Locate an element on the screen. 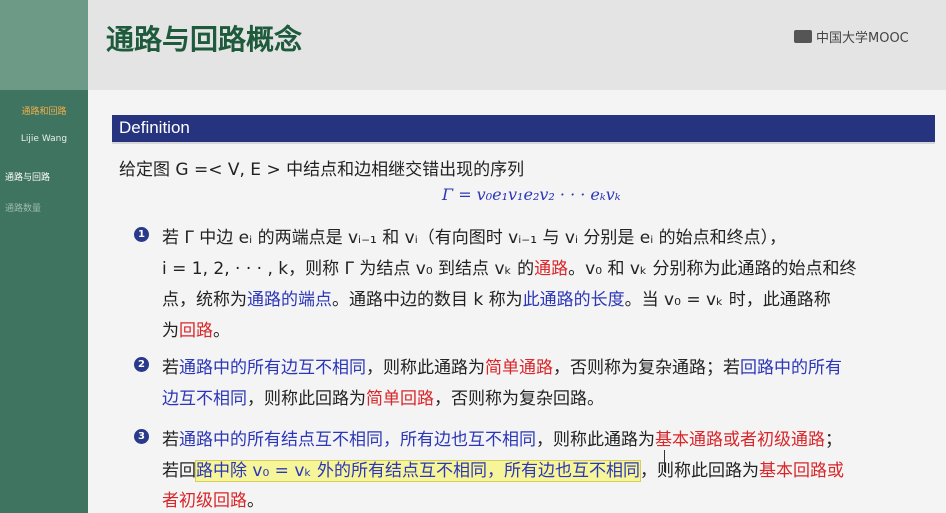  item2-line2: 边互不相同，则称此回路为简单回路，否则称为复杂回路。 is located at coordinates (383, 396).